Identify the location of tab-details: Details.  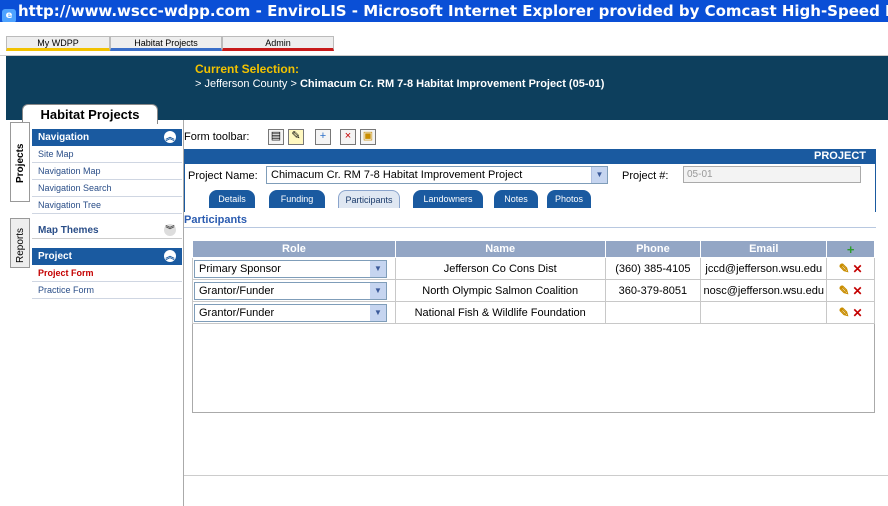
(232, 199).